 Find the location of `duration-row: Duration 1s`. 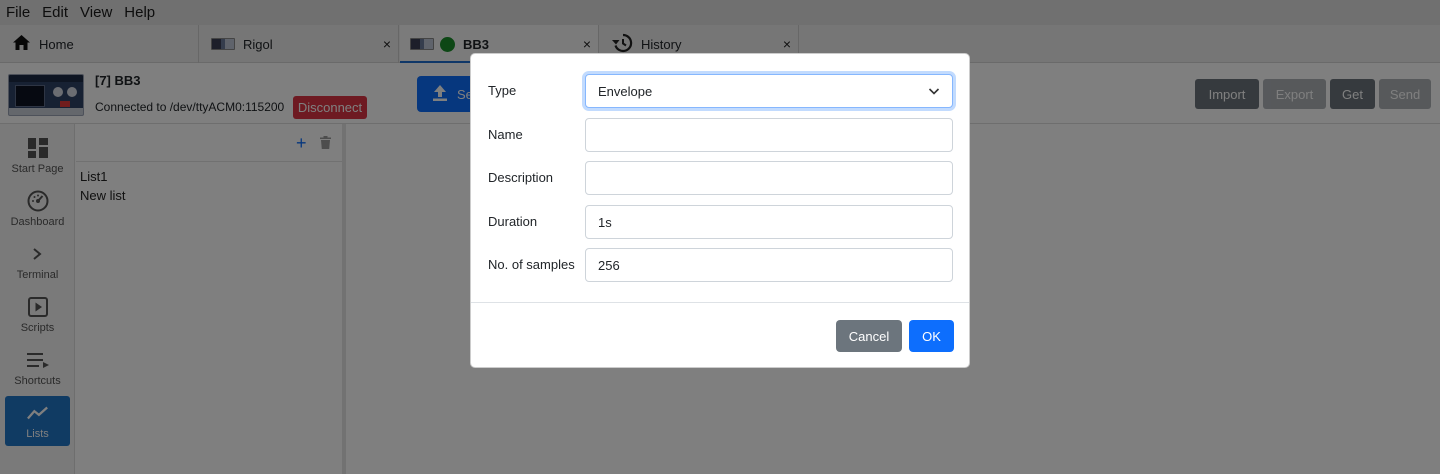

duration-row: Duration 1s is located at coordinates (721, 222).